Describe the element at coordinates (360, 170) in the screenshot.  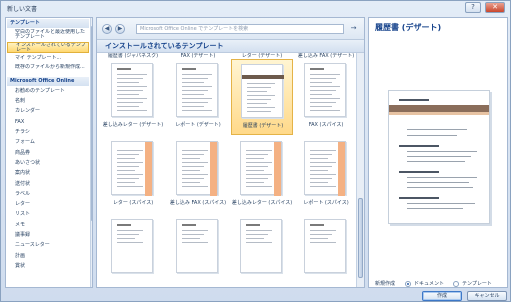
I see `gallery-scrollbar` at that location.